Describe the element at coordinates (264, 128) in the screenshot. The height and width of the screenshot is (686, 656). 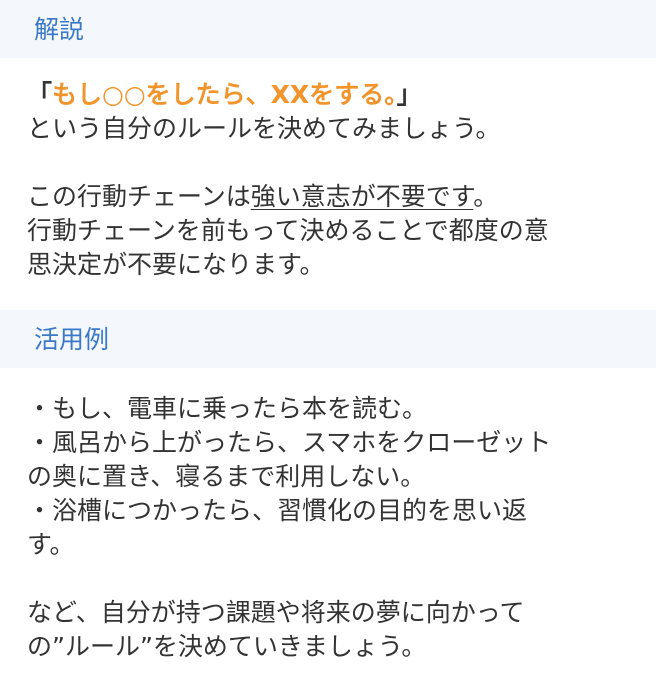
I see `explanation-line-2: という自分のルールを決めてみましょう。` at that location.